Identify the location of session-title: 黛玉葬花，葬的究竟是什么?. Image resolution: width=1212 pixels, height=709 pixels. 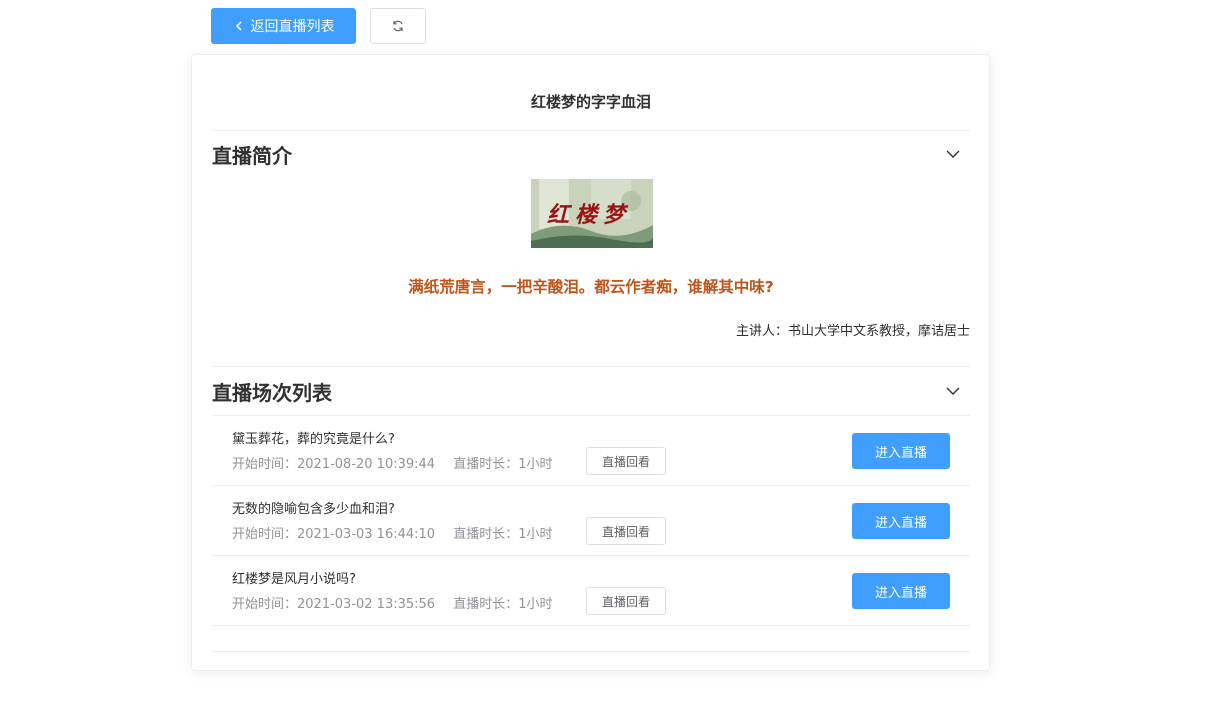
(313, 439).